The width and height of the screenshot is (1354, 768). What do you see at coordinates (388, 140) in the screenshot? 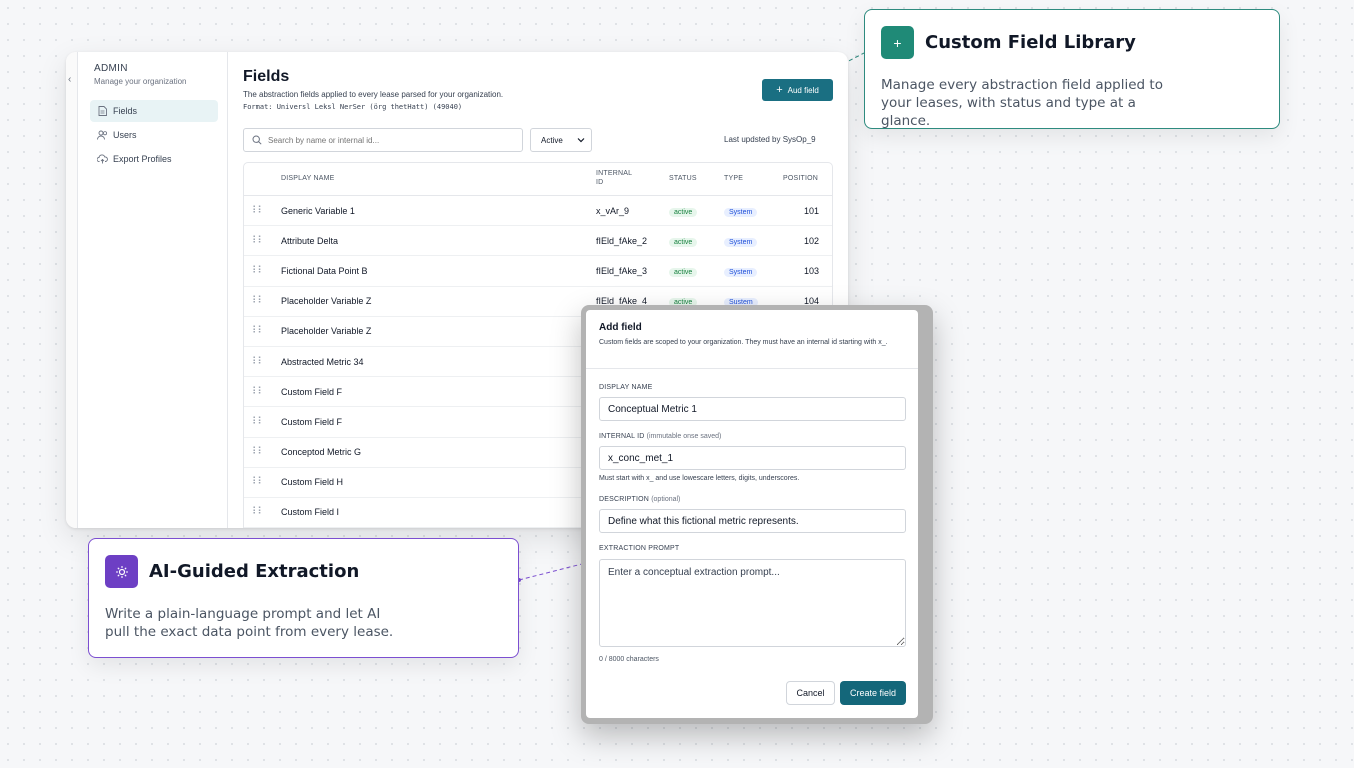
I see `search-input` at bounding box center [388, 140].